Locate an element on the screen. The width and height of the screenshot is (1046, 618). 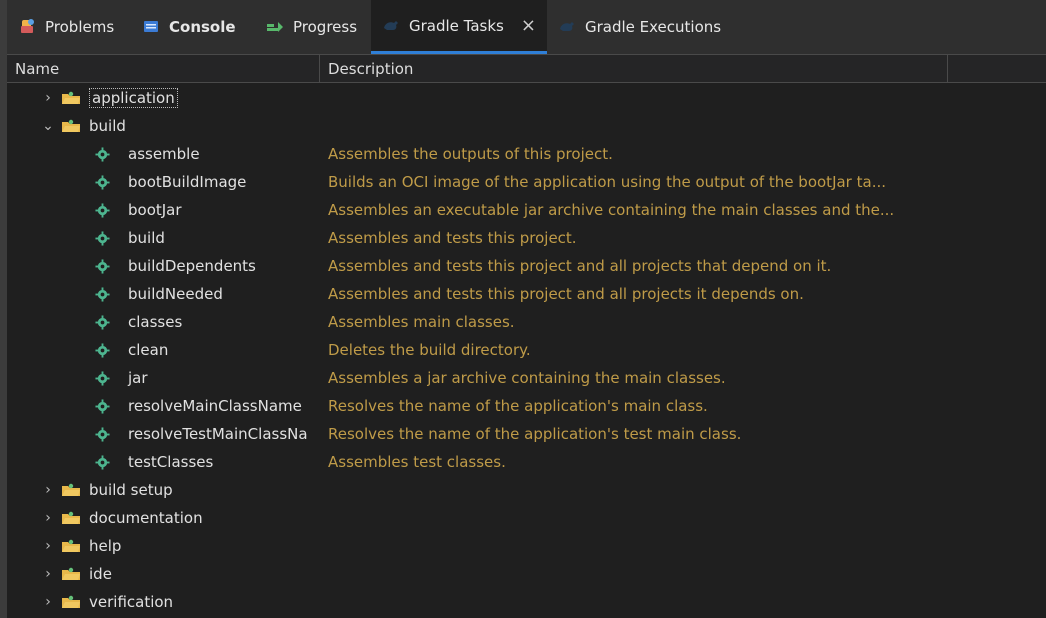
tree-group-label: documentation is located at coordinates (146, 518).